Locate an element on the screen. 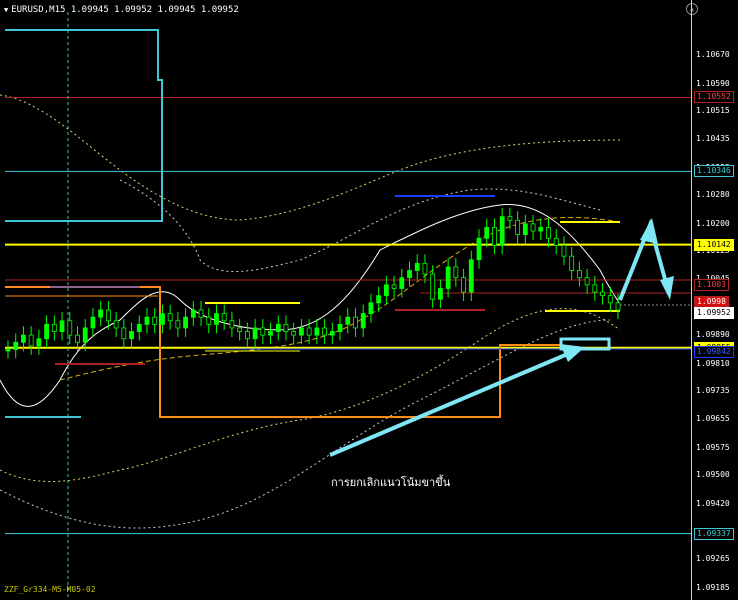 The image size is (738, 600). y-tick-label: 1.10515 is located at coordinates (713, 110).